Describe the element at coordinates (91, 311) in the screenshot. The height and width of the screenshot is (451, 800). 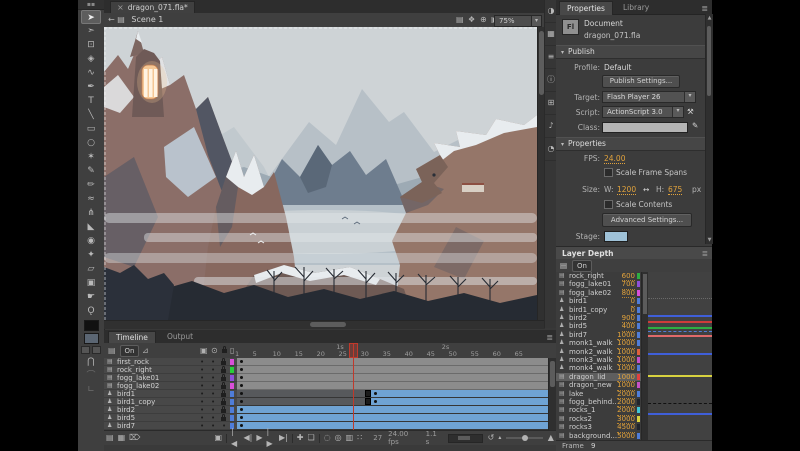
I see `zoom-tool: Ǫ` at that location.